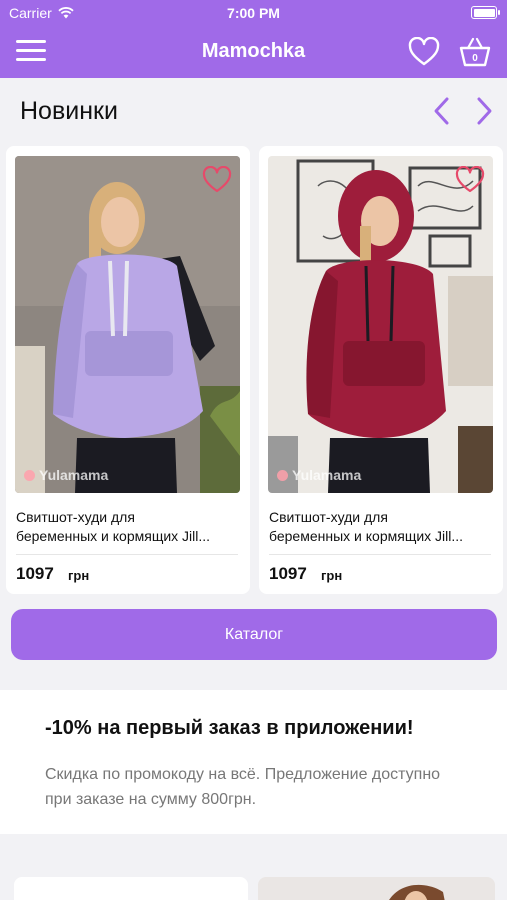 Image resolution: width=507 pixels, height=900 pixels. What do you see at coordinates (485, 12) in the screenshot?
I see `battery-icon` at bounding box center [485, 12].